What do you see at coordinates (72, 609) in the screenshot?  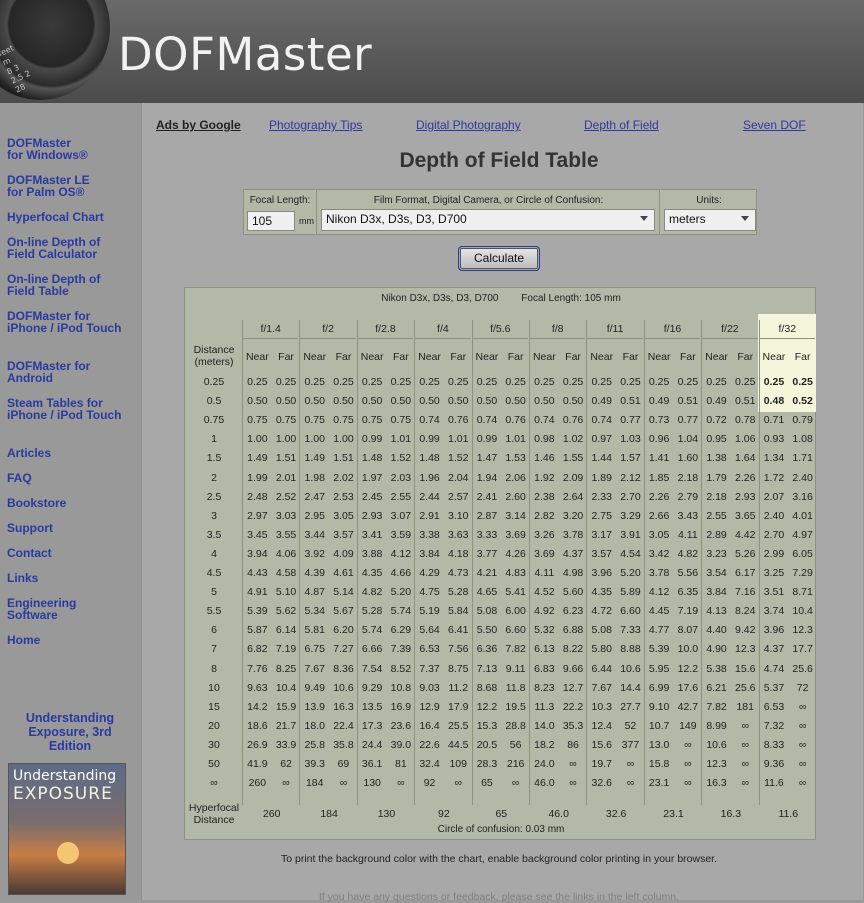 I see `sidebar-item-engineering-software: Engineering Software` at bounding box center [72, 609].